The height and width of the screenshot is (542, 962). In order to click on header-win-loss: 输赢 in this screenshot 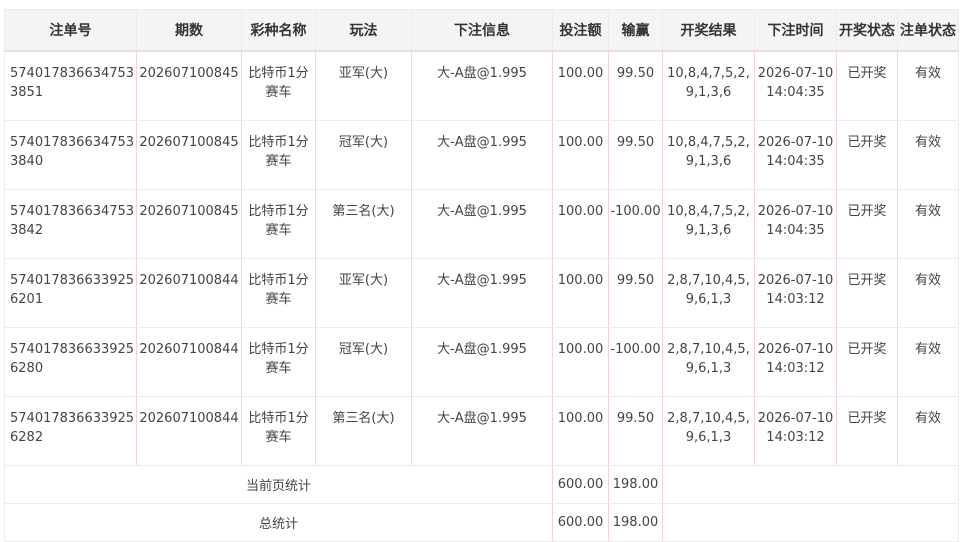, I will do `click(635, 30)`.